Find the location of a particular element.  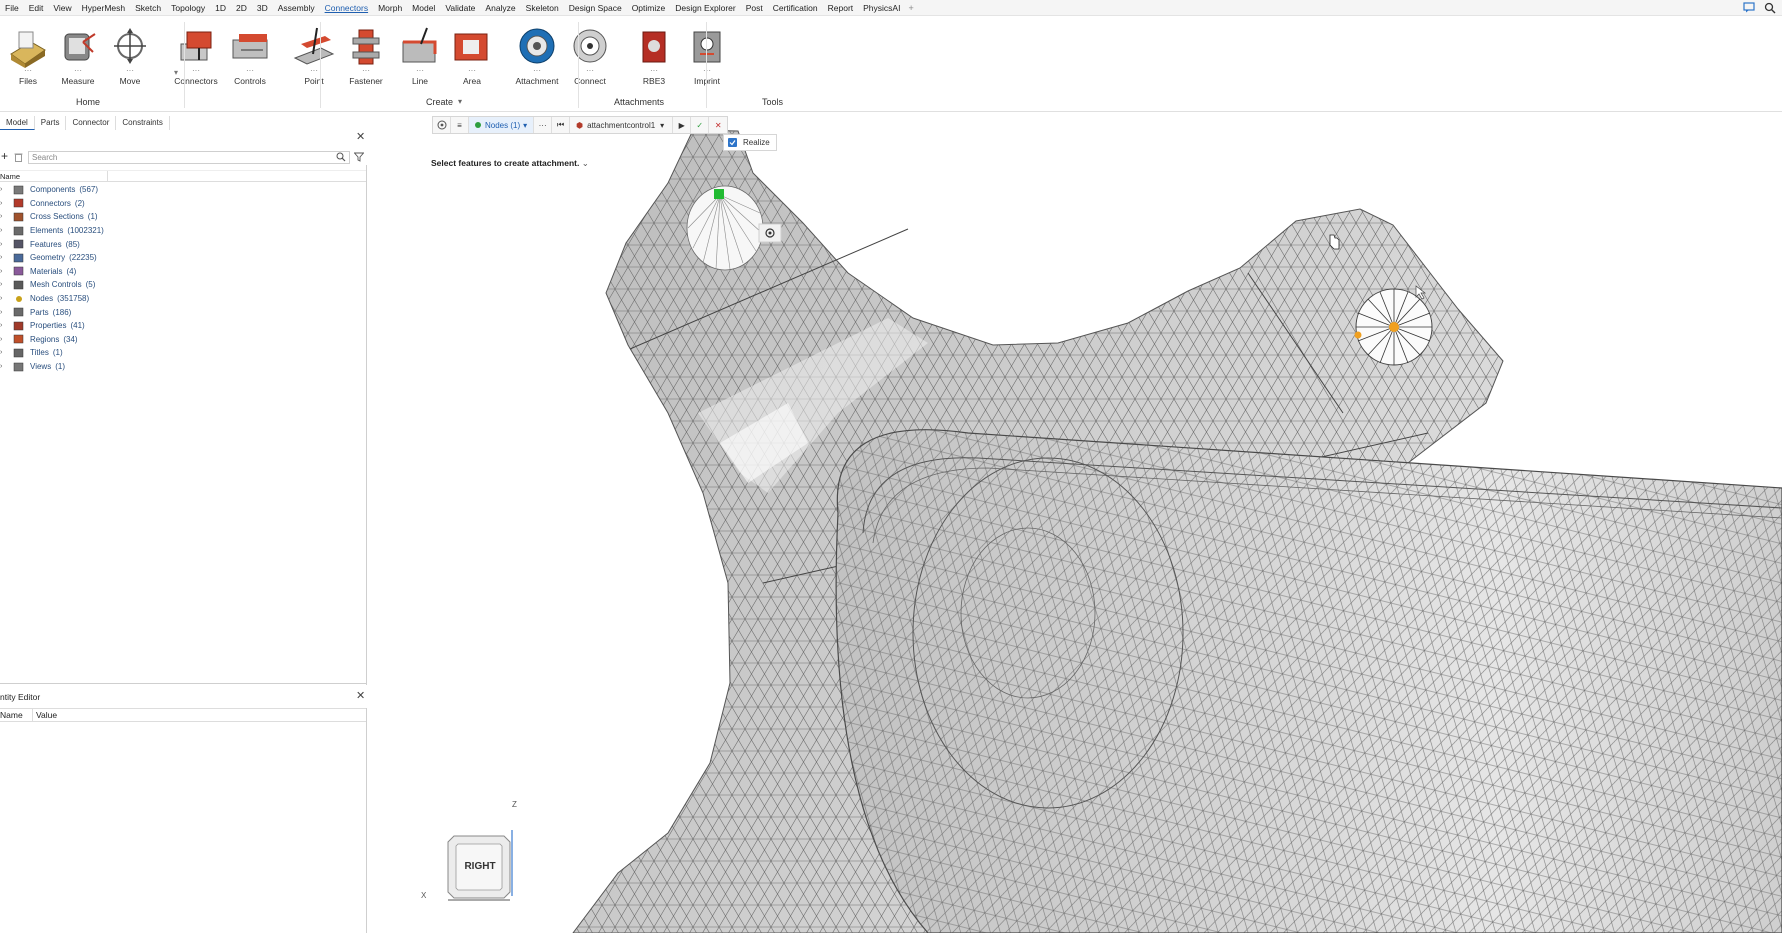

tree-item-titles: › Titles (1) is located at coordinates (183, 353).